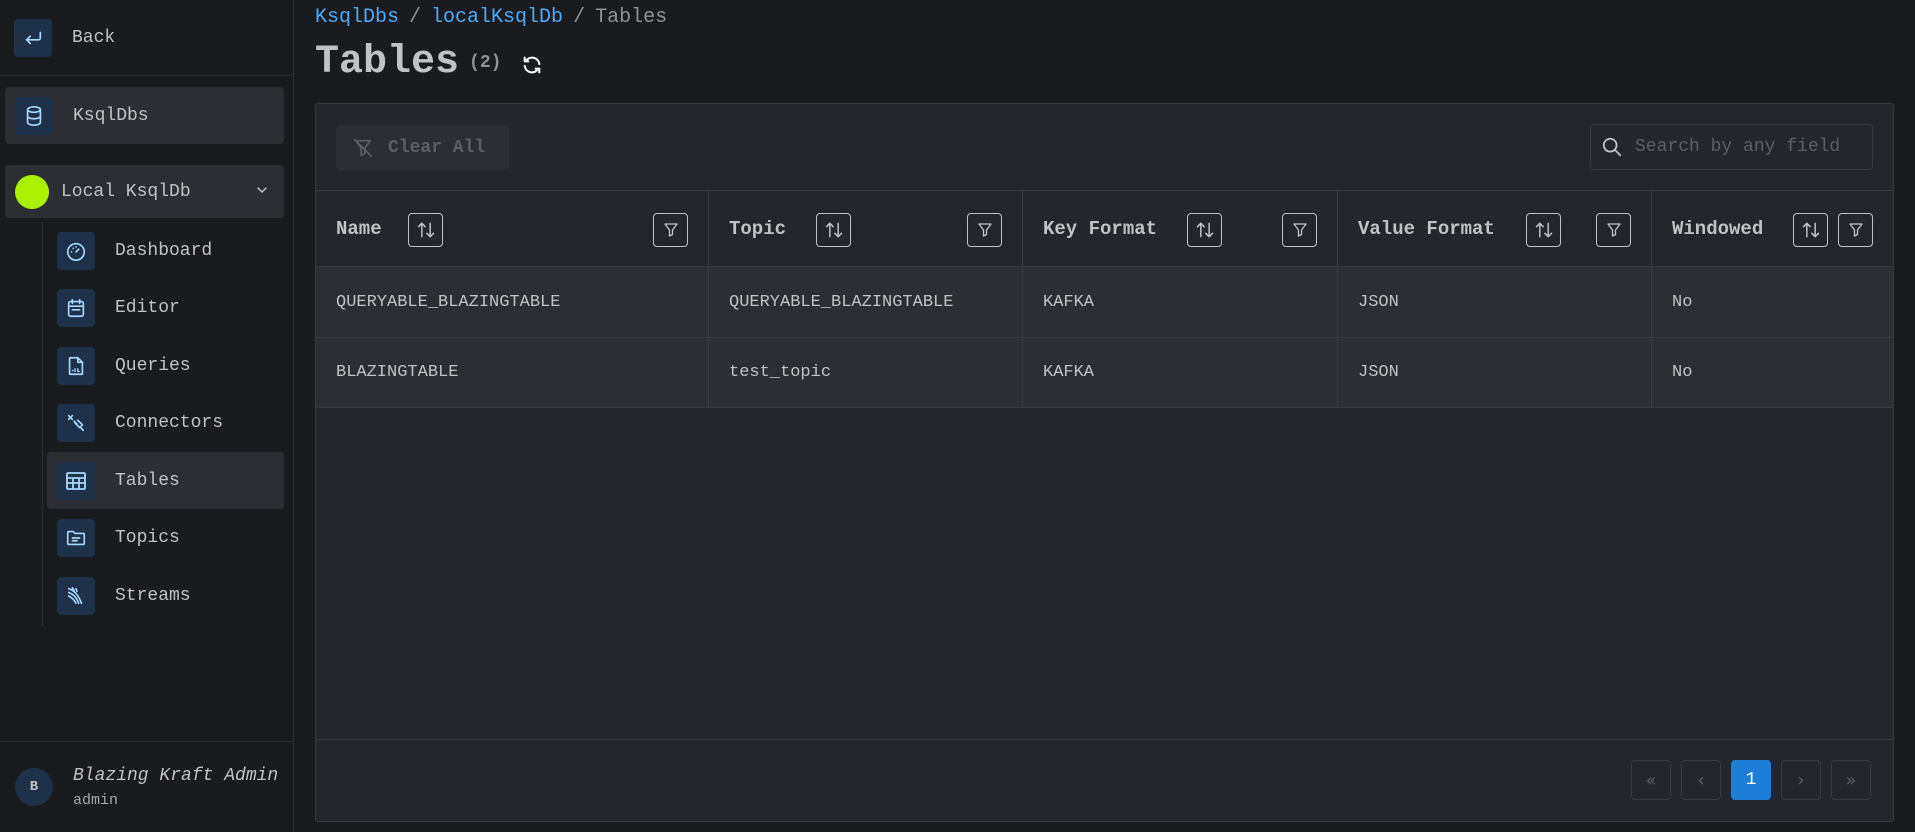 The image size is (1915, 832). Describe the element at coordinates (111, 115) in the screenshot. I see `ksqldbs-label: KsqlDbs` at that location.